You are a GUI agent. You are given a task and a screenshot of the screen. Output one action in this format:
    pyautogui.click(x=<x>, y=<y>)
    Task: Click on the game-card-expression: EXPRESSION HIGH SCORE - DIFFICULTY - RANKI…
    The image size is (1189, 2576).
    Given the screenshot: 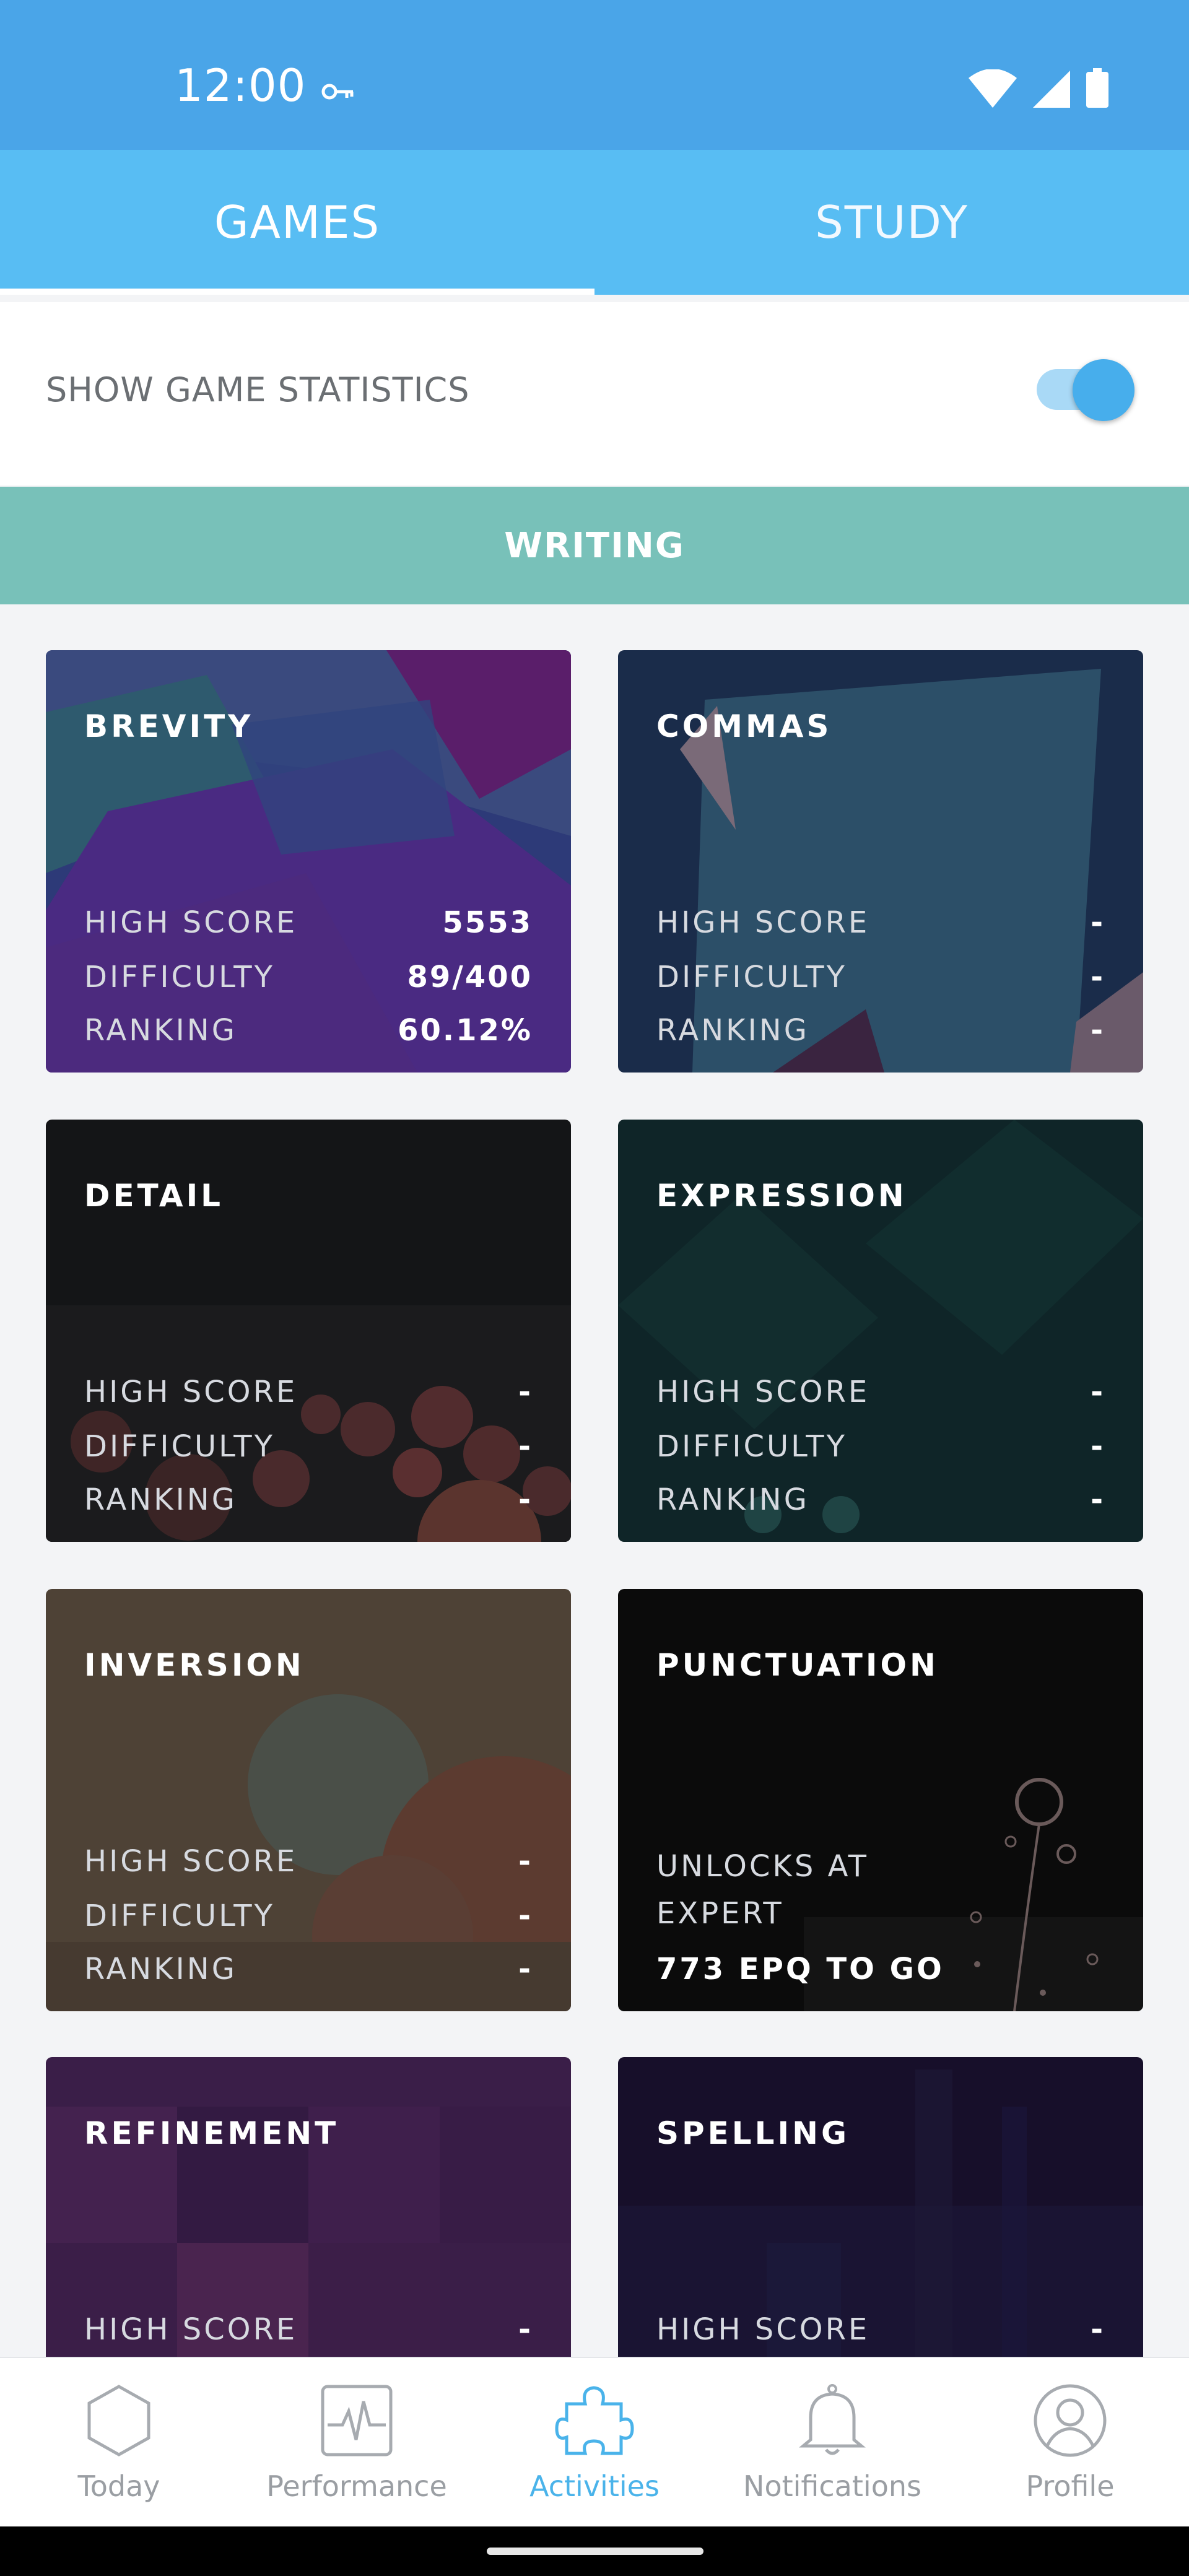 What is the action you would take?
    pyautogui.click(x=880, y=1331)
    